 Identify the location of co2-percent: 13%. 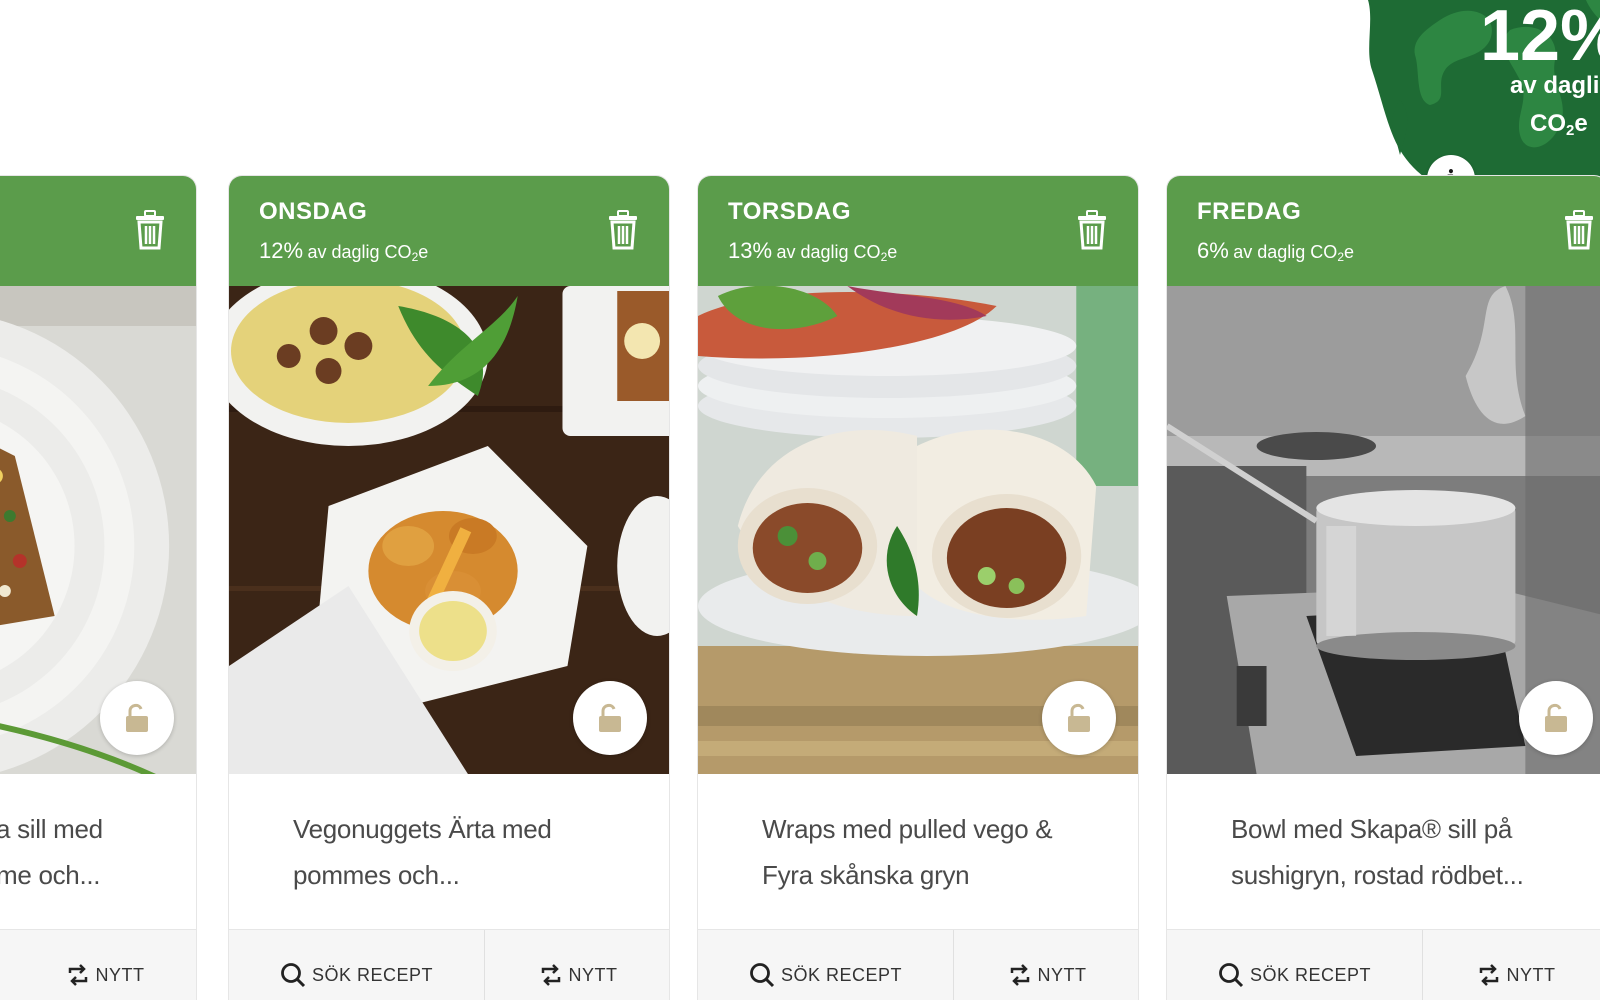
(750, 250).